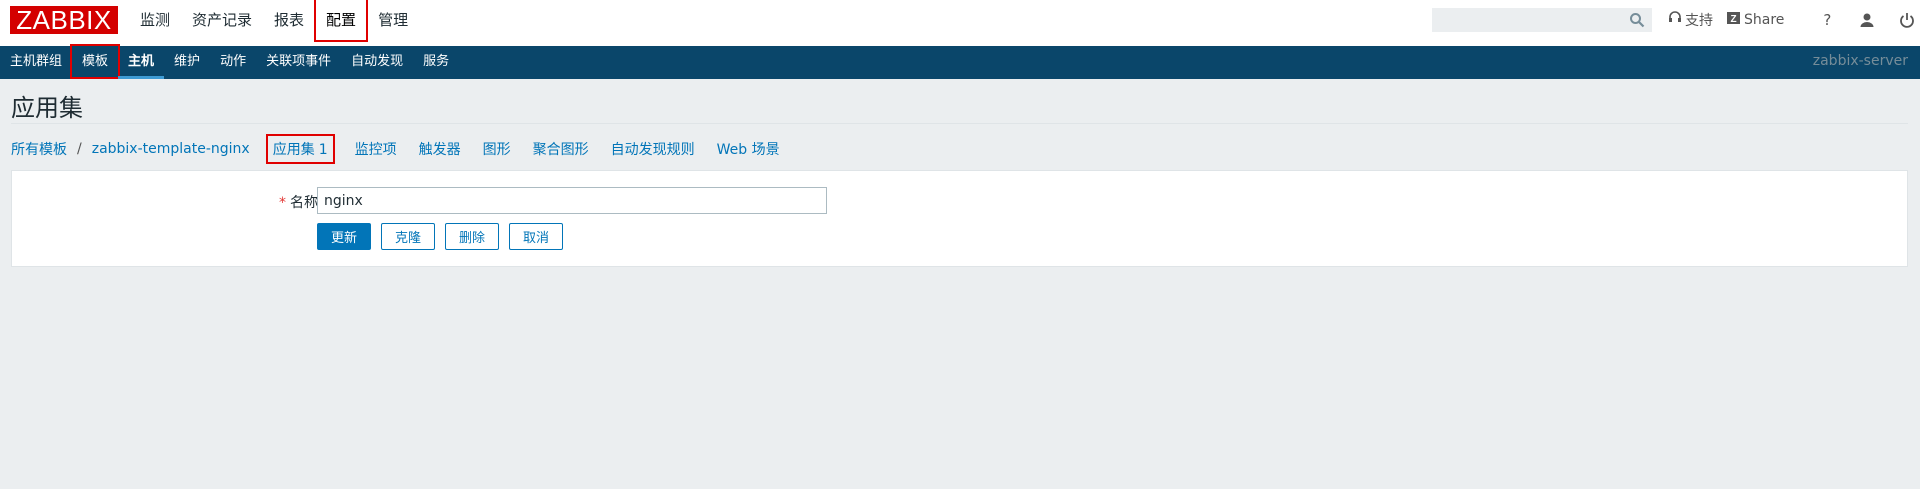  Describe the element at coordinates (376, 149) in the screenshot. I see `tab-items: 监控项` at that location.